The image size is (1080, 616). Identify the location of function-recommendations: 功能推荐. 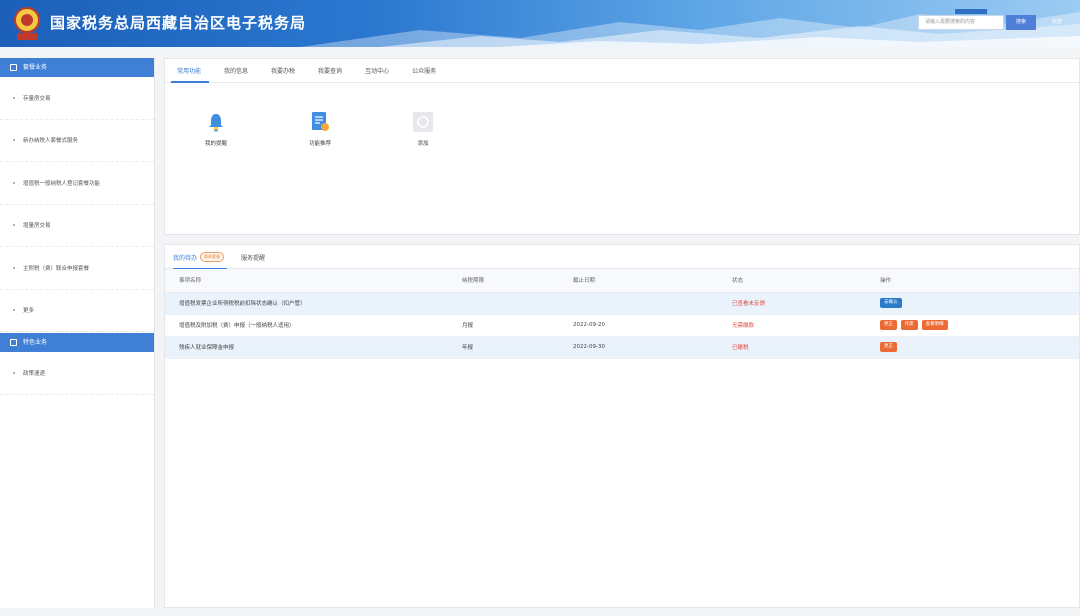
(320, 129).